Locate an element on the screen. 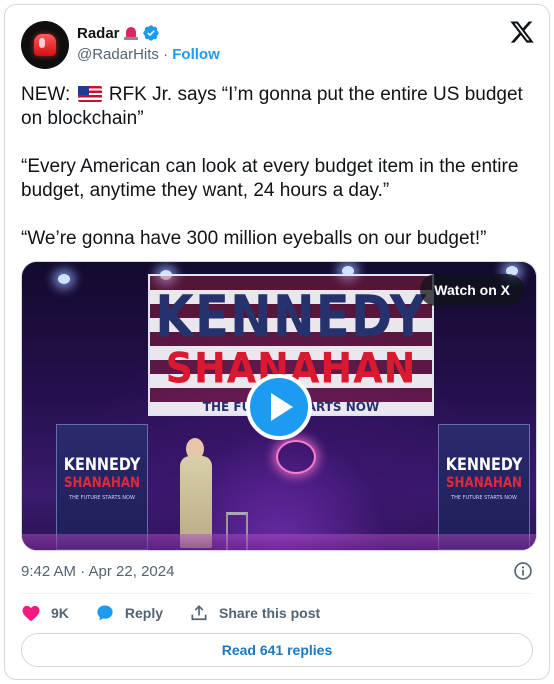  reply-bubble-icon is located at coordinates (105, 613).